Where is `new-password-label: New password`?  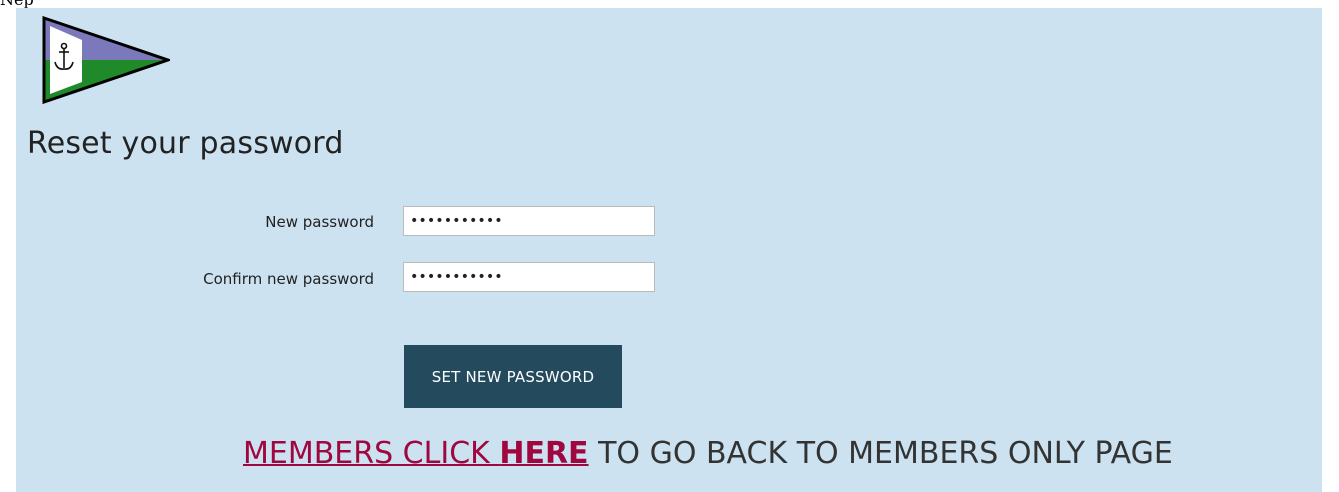 new-password-label: New password is located at coordinates (319, 222).